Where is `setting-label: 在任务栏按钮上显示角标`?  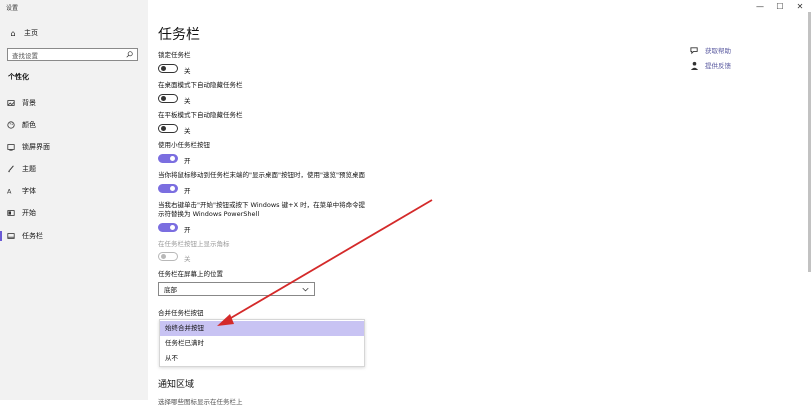 setting-label: 在任务栏按钮上显示角标 is located at coordinates (194, 244).